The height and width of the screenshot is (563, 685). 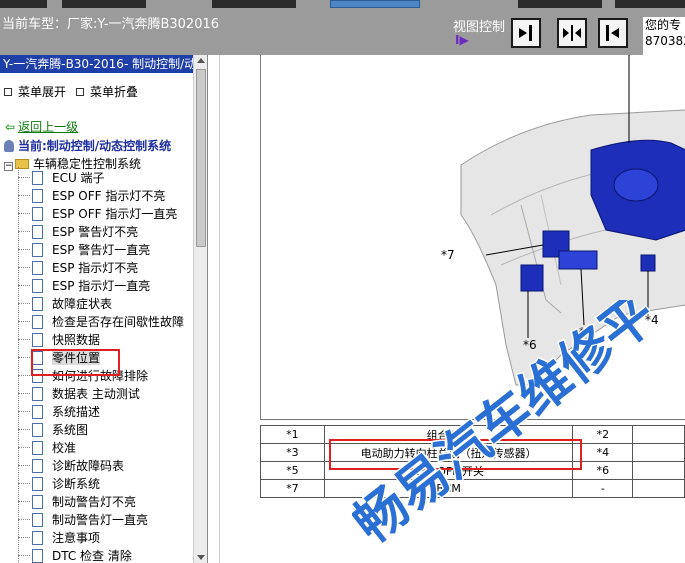 What do you see at coordinates (95, 146) in the screenshot?
I see `current-path-label: 当前:制动控制/动态控制系统` at bounding box center [95, 146].